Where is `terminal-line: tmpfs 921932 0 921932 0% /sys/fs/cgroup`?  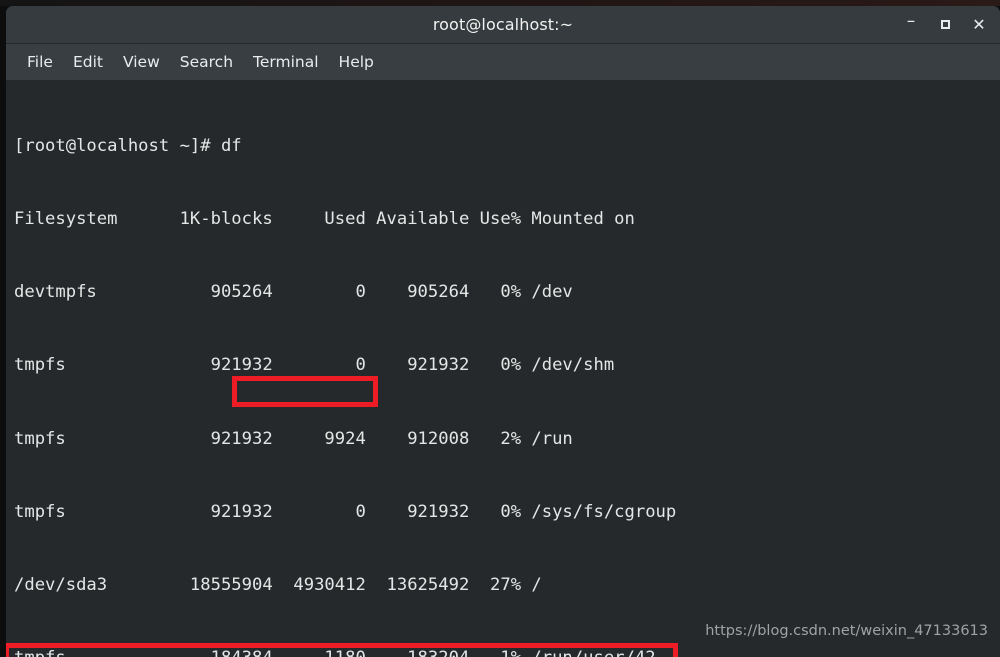 terminal-line: tmpfs 921932 0 921932 0% /sys/fs/cgroup is located at coordinates (345, 511).